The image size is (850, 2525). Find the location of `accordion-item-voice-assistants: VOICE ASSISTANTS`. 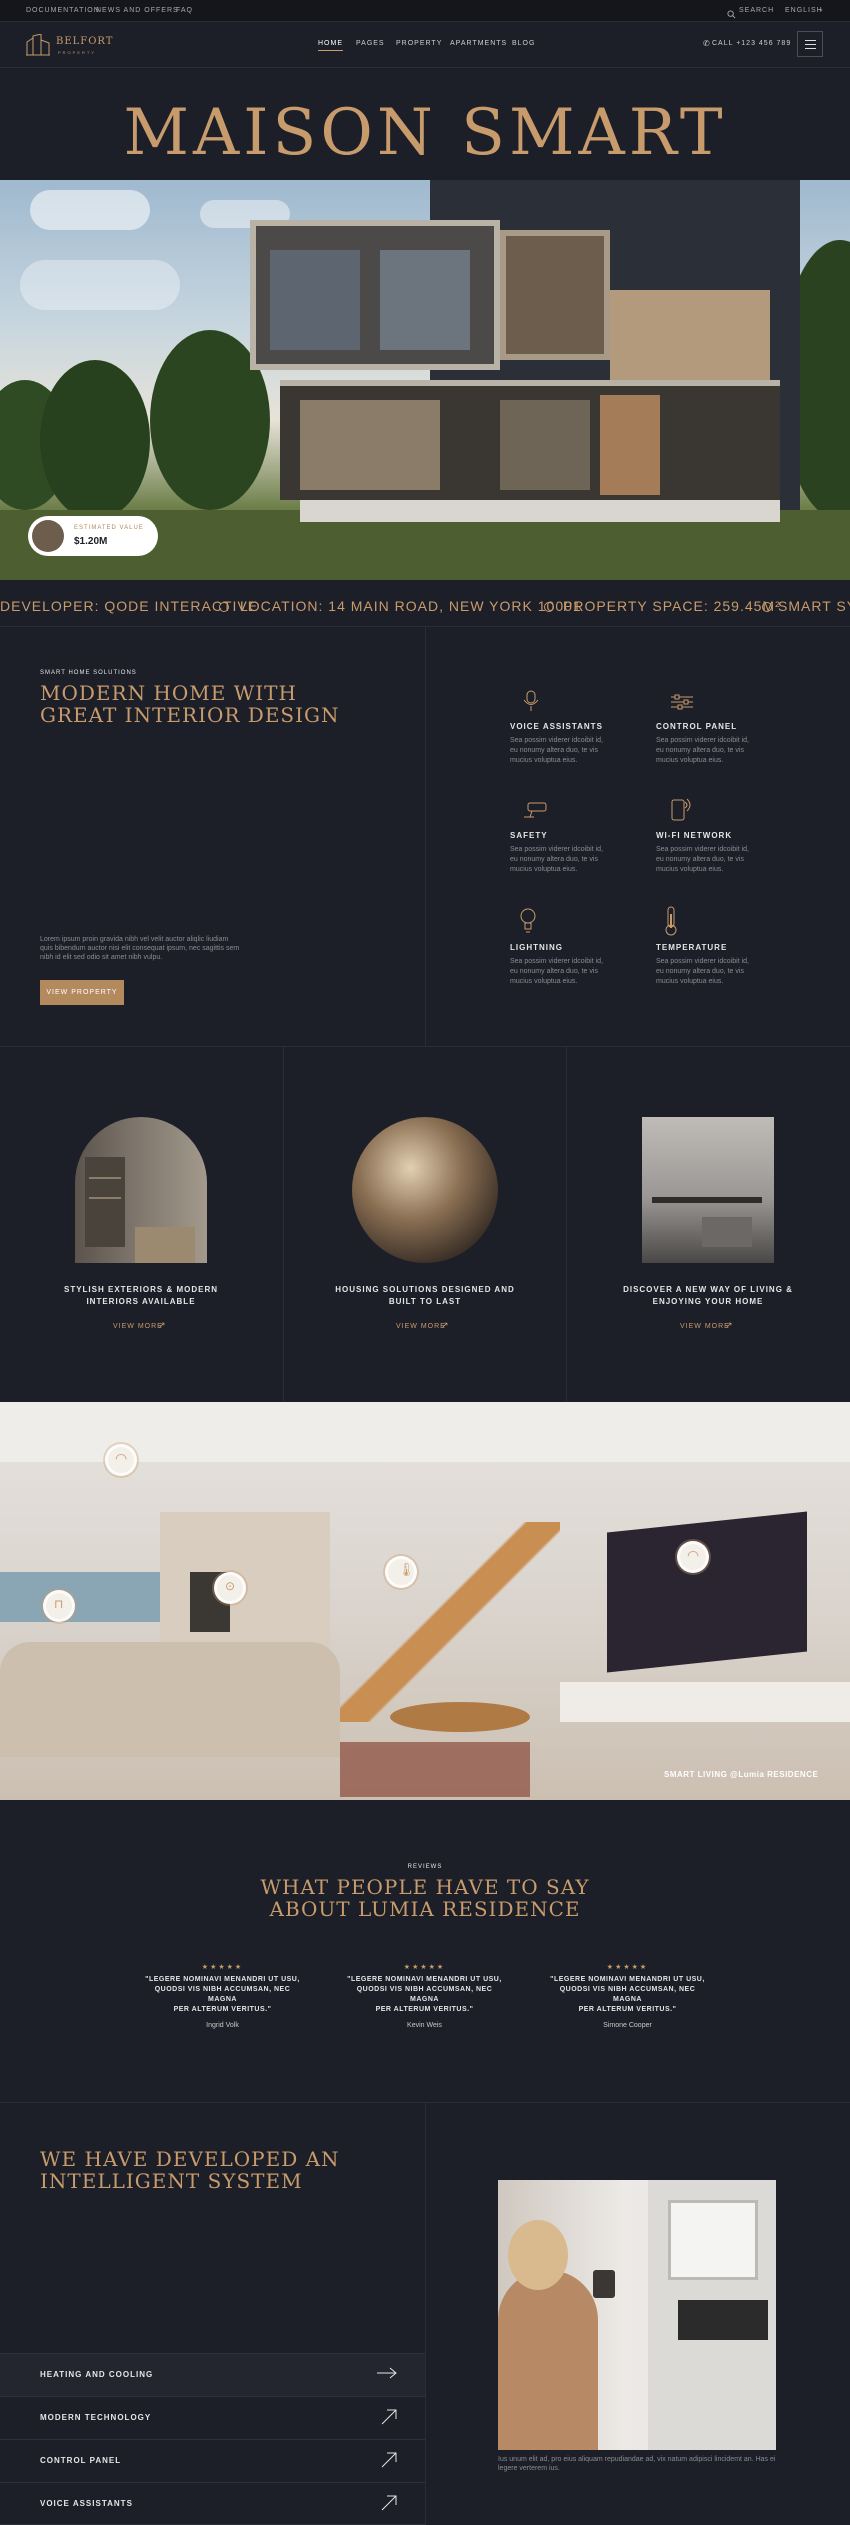

accordion-item-voice-assistants: VOICE ASSISTANTS is located at coordinates (212, 2503).